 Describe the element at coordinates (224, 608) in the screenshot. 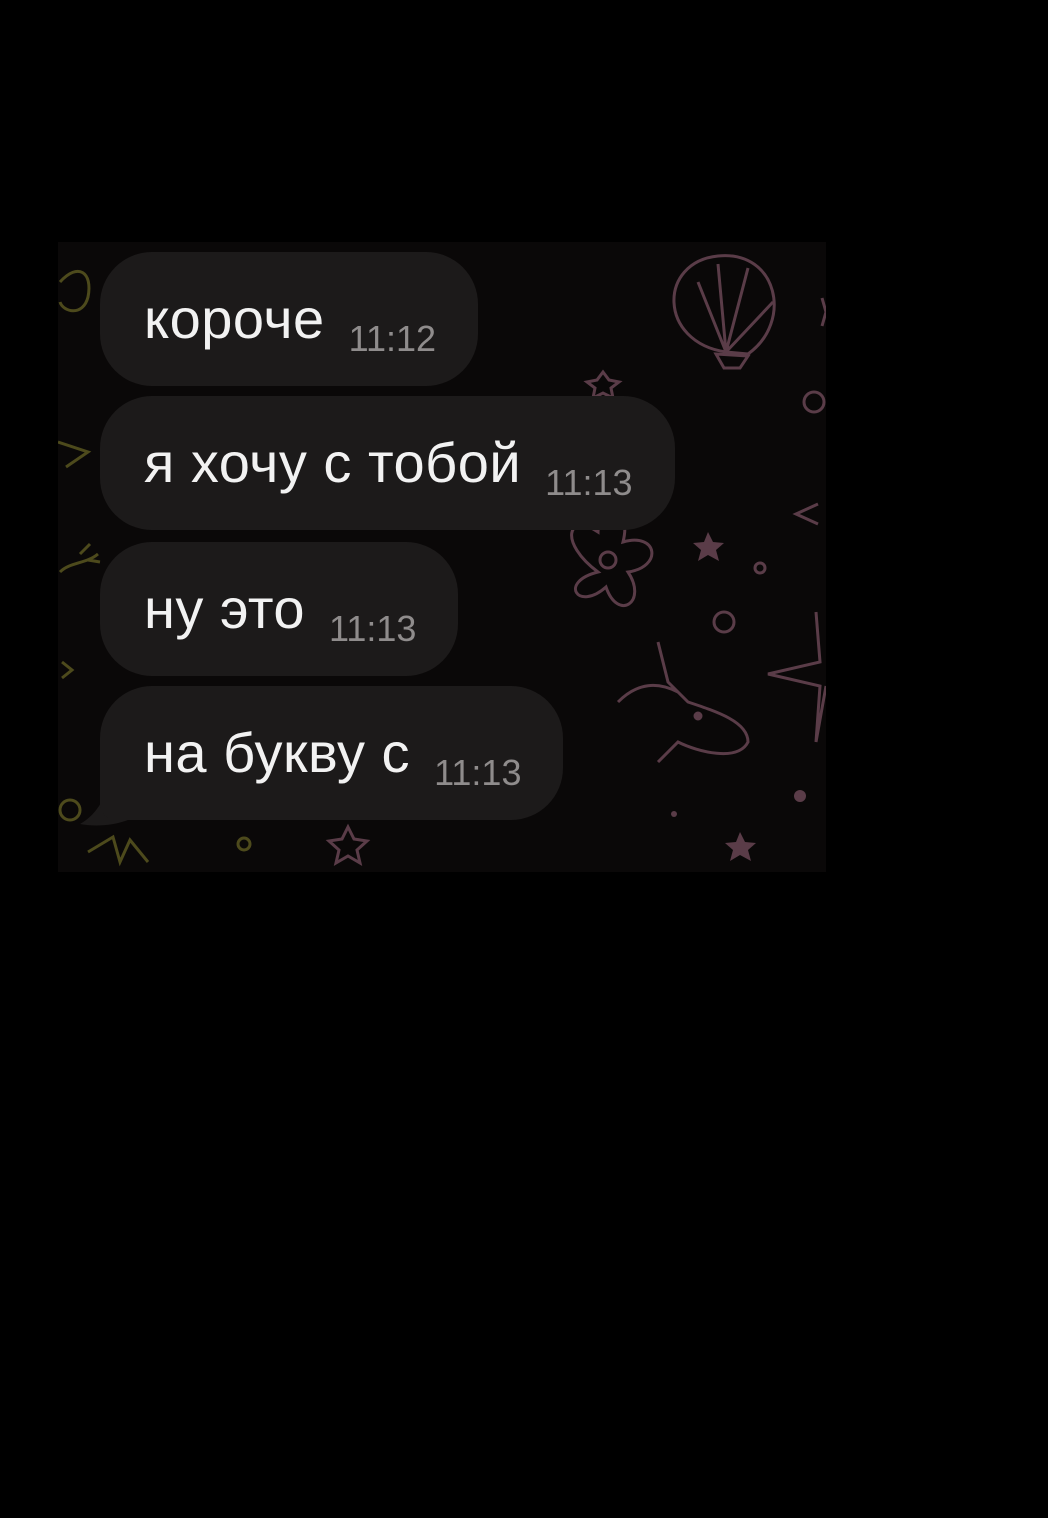

I see `message-text: ну это` at that location.